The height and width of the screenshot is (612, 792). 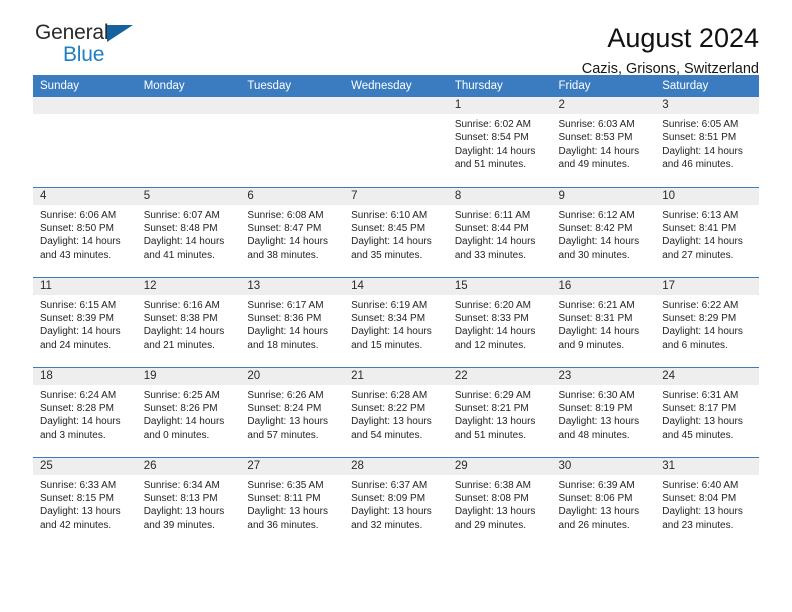 What do you see at coordinates (94, 46) in the screenshot?
I see `general-blue-logo: General Blue` at bounding box center [94, 46].